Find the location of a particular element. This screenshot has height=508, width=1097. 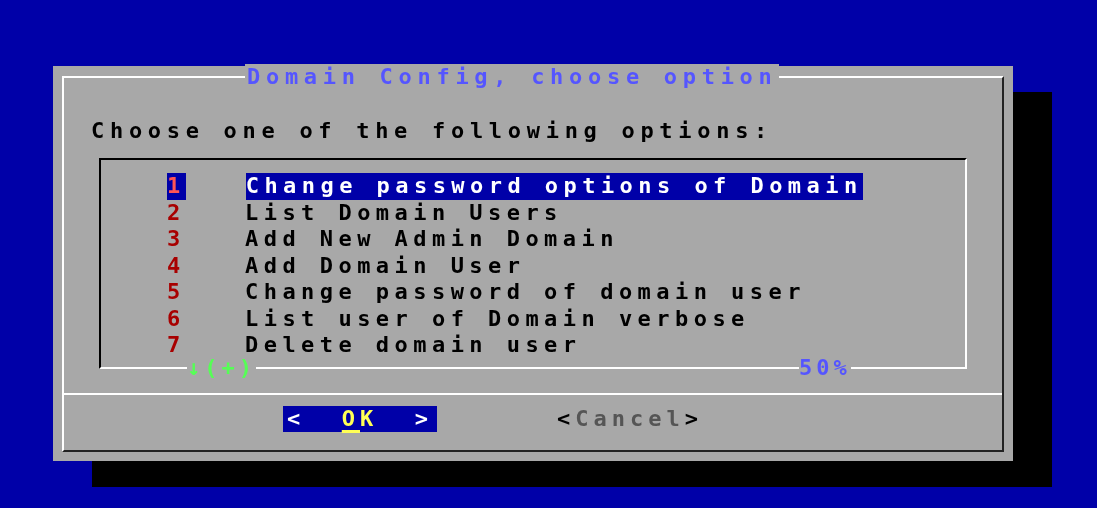

menu-item: List user of Domain verbose is located at coordinates (497, 318).